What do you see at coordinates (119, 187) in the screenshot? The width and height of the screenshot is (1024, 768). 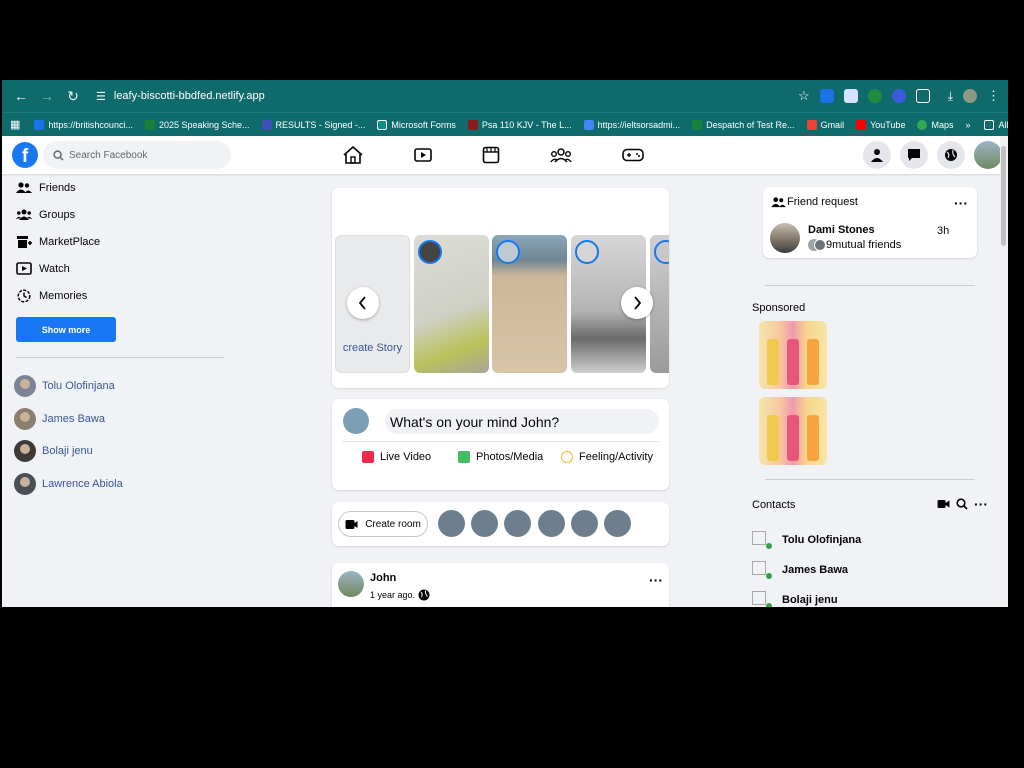 I see `sidebar-item-friends: Friends` at bounding box center [119, 187].